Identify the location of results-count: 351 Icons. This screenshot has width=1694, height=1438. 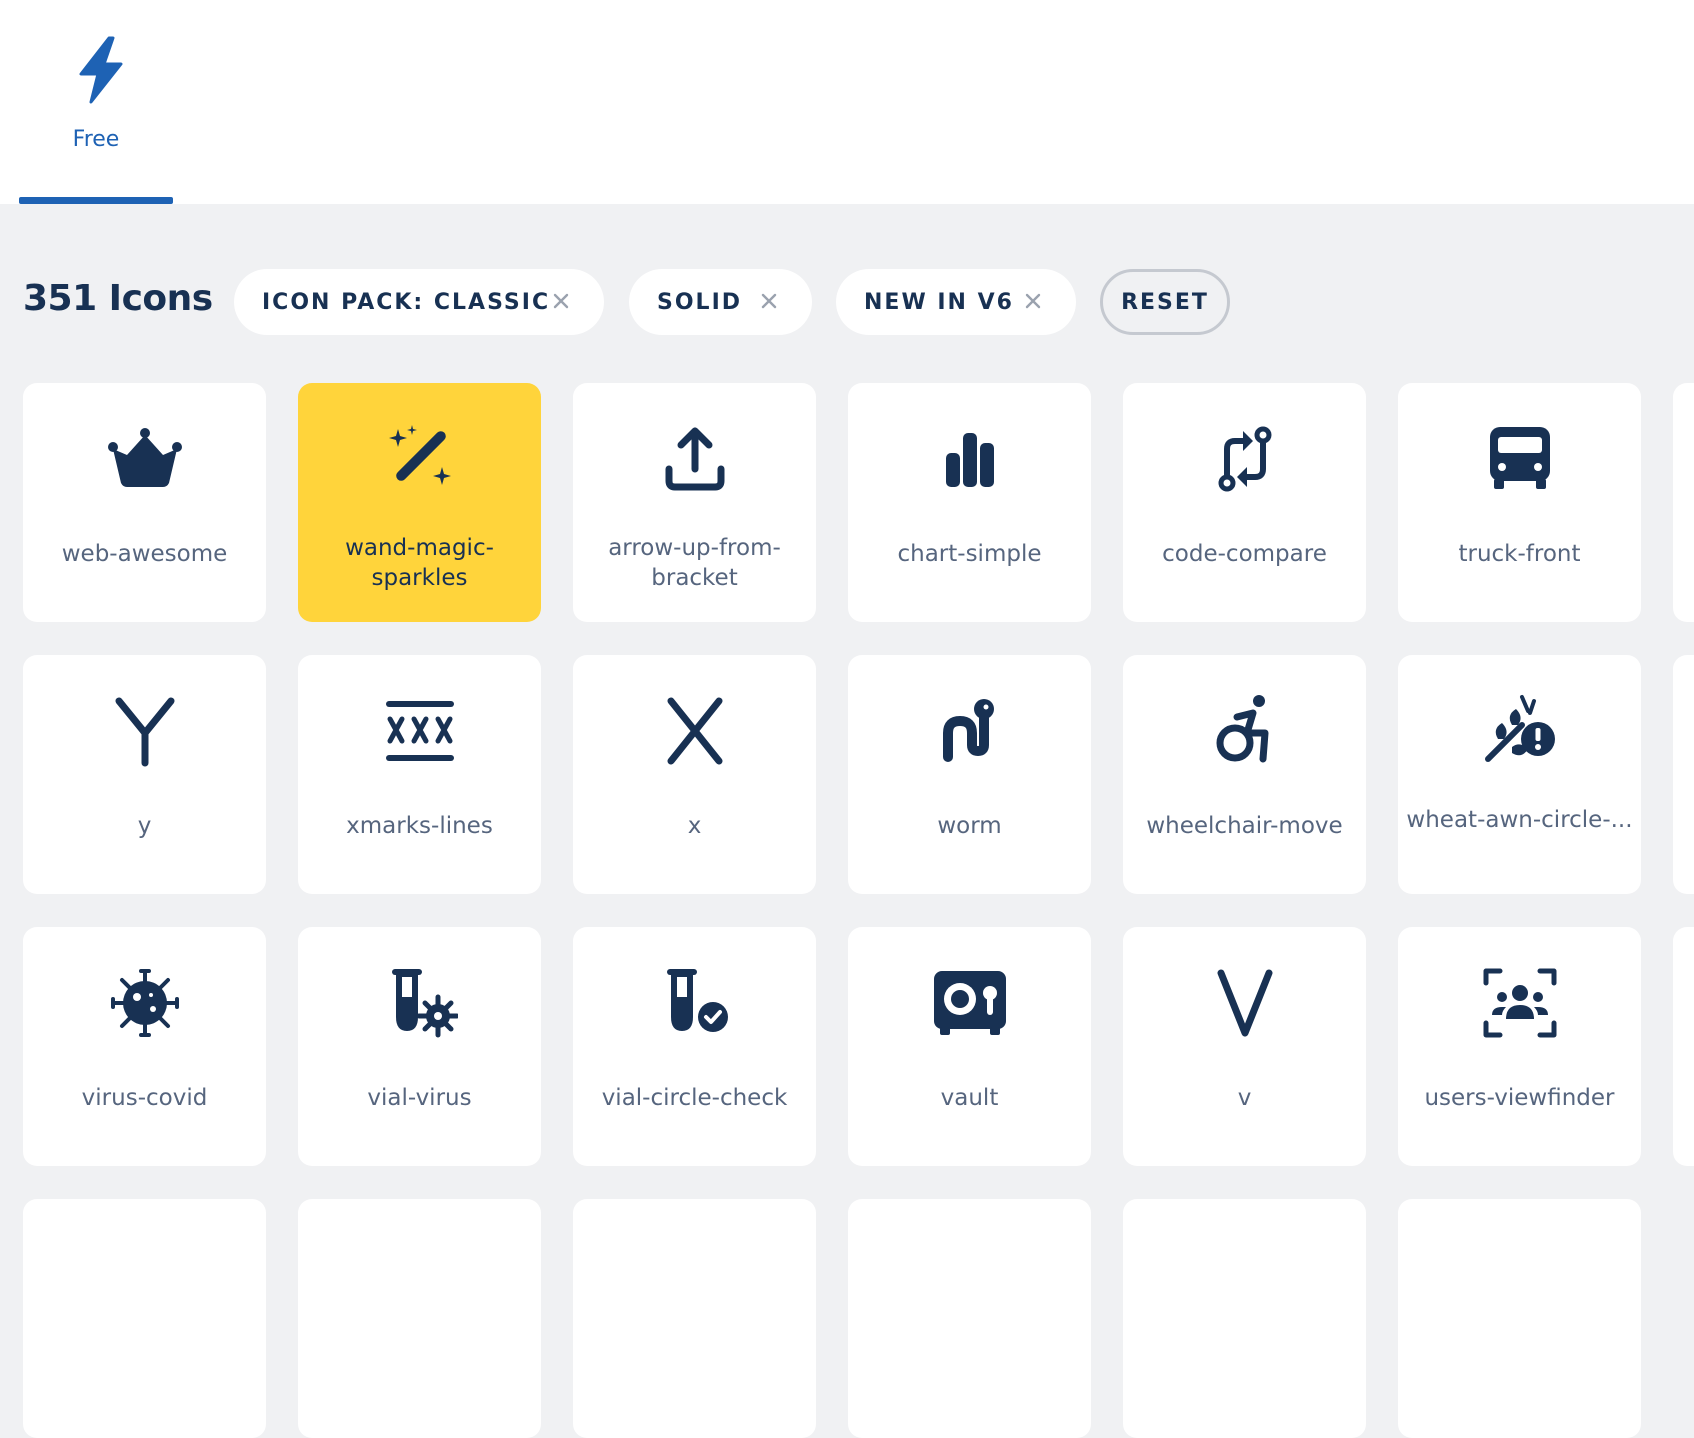
(118, 298).